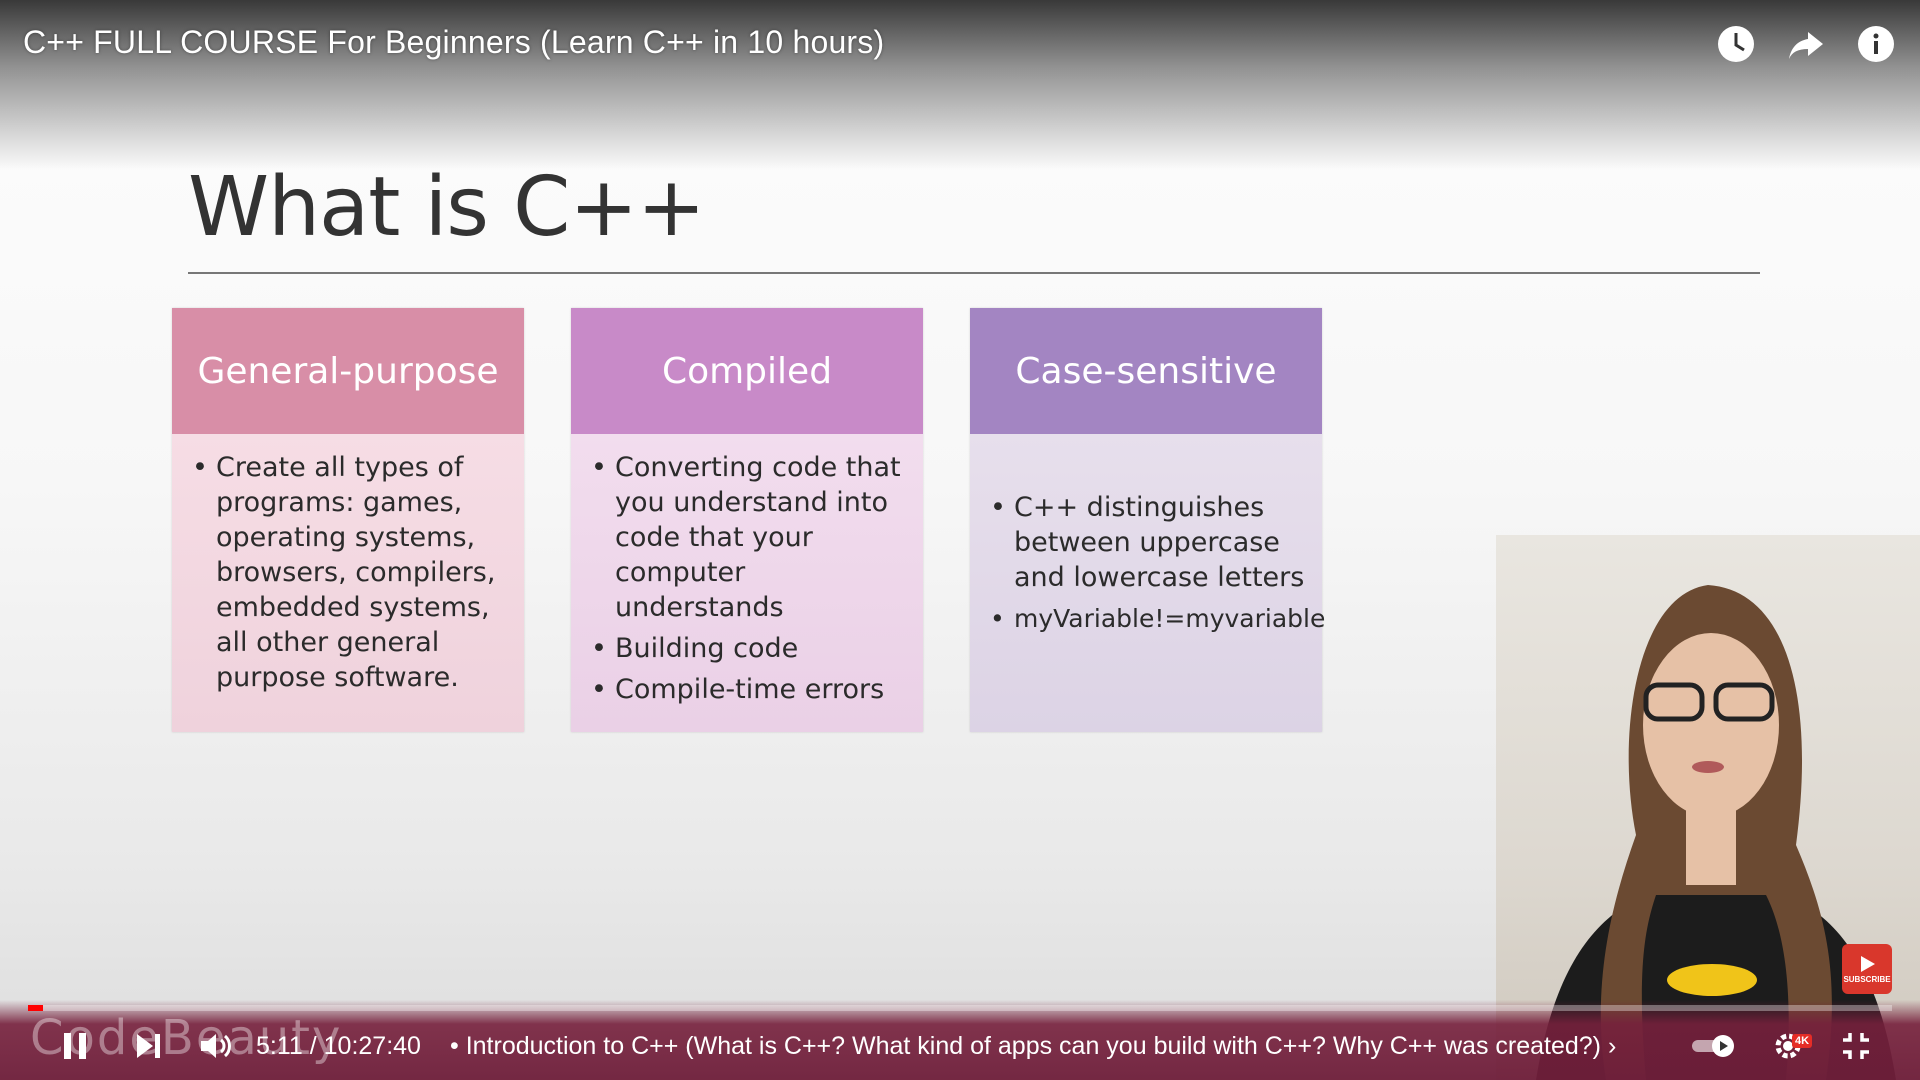 This screenshot has width=1920, height=1080. I want to click on autoplay-toggle, so click(1714, 1046).